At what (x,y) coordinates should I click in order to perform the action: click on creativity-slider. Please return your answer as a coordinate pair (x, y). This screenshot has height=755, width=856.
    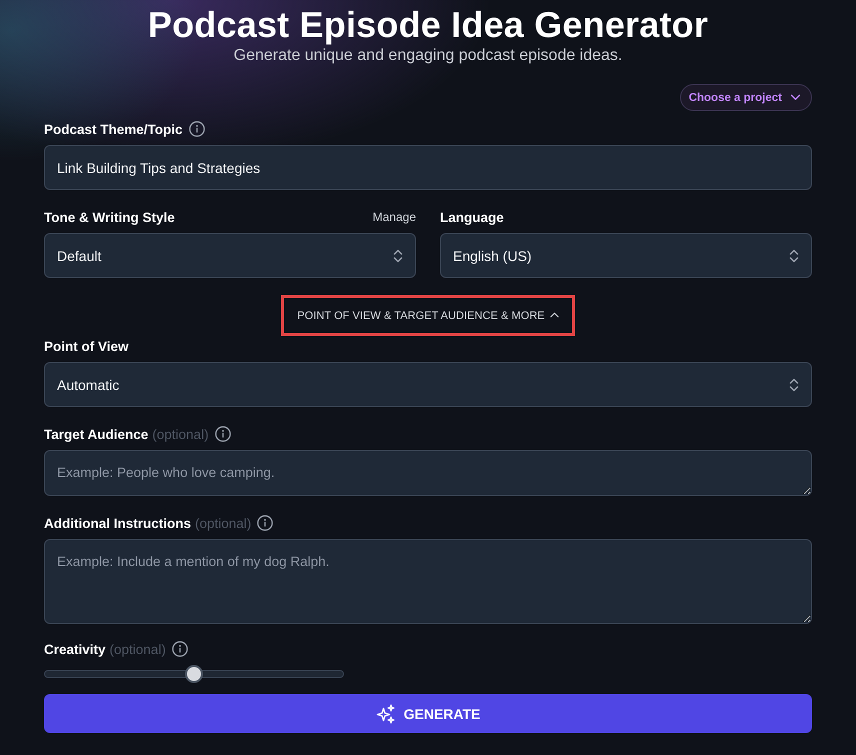
    Looking at the image, I should click on (194, 674).